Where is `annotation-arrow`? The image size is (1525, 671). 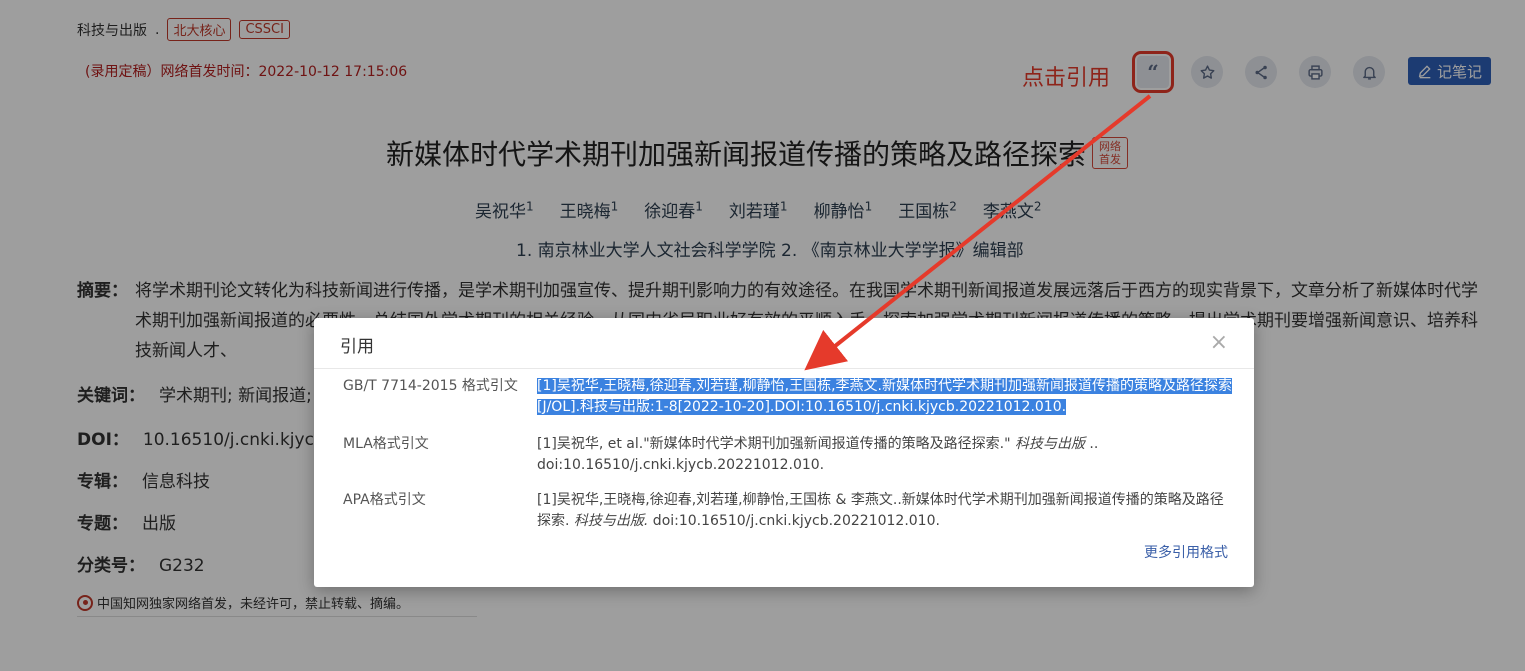
annotation-arrow is located at coordinates (978, 232).